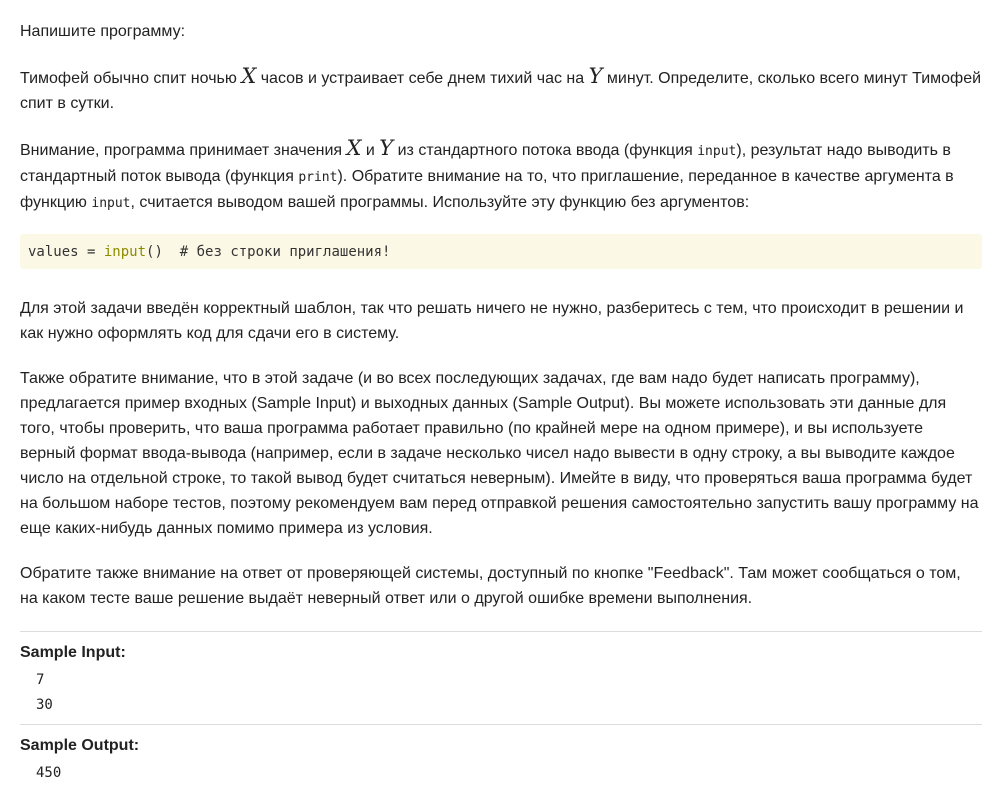 This screenshot has height=786, width=998. What do you see at coordinates (40, 680) in the screenshot?
I see `sample-input-line: 7` at bounding box center [40, 680].